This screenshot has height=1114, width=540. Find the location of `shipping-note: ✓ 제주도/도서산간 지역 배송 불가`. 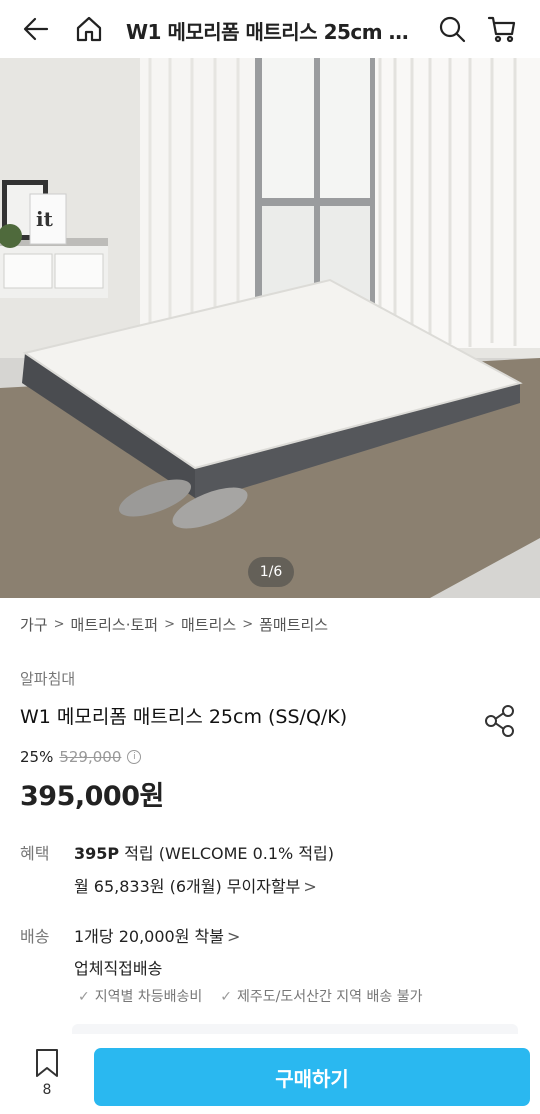

shipping-note: ✓ 제주도/도서산간 지역 배송 불가 is located at coordinates (321, 997).